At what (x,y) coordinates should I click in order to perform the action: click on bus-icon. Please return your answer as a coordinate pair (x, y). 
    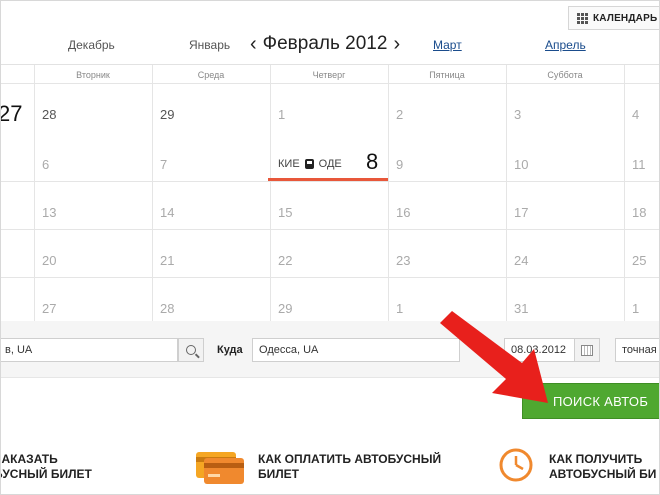
    Looking at the image, I should click on (309, 164).